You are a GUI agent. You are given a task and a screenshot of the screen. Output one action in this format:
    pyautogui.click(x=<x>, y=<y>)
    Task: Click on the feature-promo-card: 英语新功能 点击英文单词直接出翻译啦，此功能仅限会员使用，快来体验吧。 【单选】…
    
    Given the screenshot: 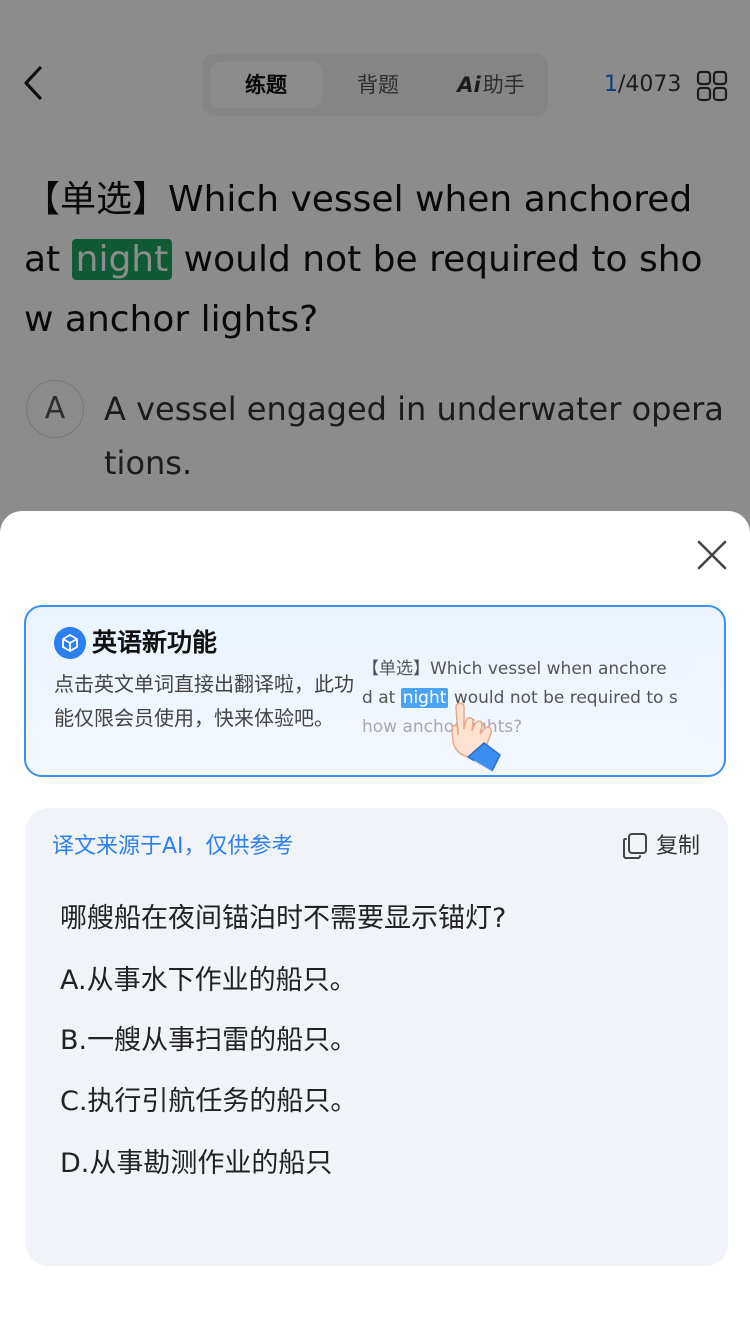 What is the action you would take?
    pyautogui.click(x=375, y=691)
    